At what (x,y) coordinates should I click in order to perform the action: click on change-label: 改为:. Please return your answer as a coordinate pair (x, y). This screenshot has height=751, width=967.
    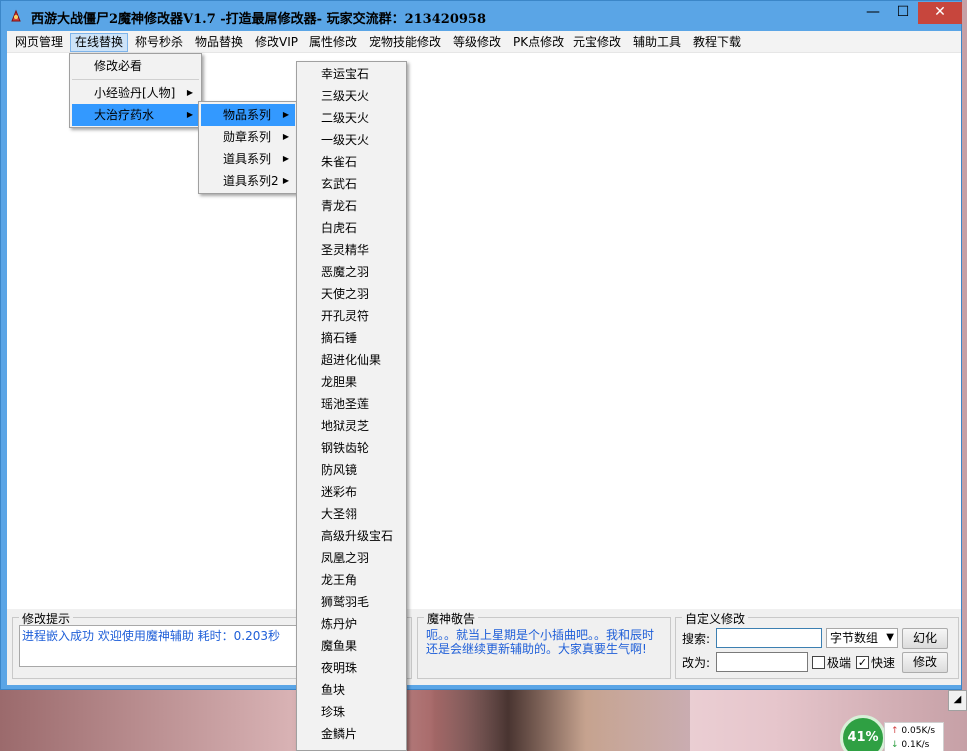
    Looking at the image, I should click on (696, 663).